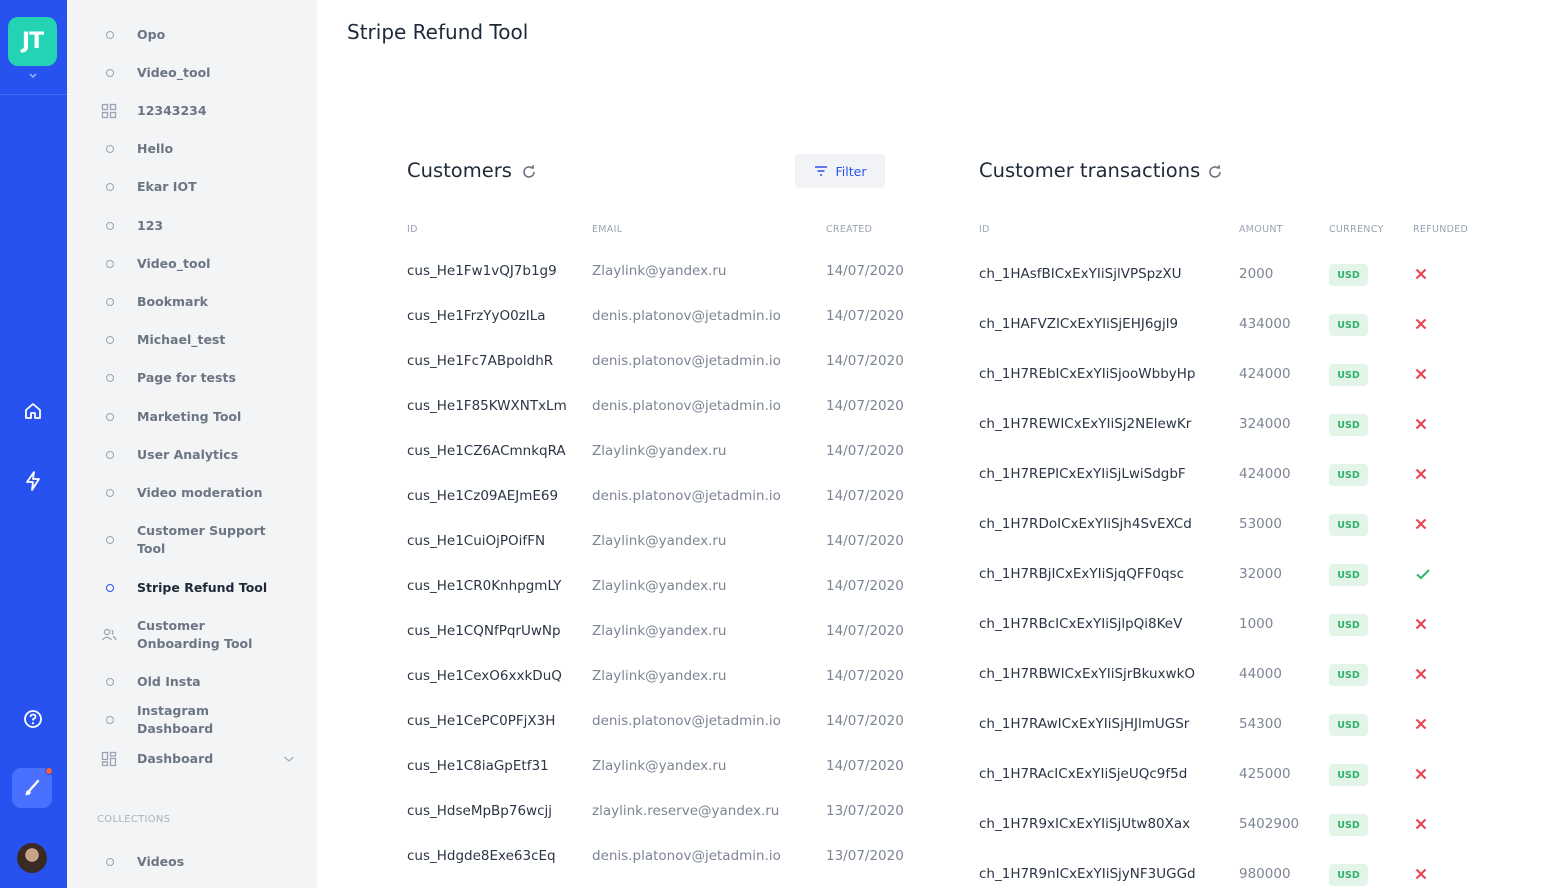 The height and width of the screenshot is (888, 1547). I want to click on transaction-id: ch_1H7R9xICxExYIiSjUtw80Xax, so click(1084, 824).